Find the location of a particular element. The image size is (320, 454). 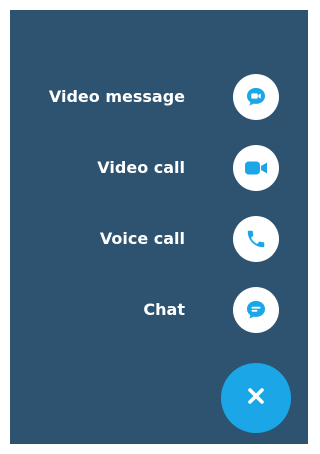

phone-icon is located at coordinates (256, 239).